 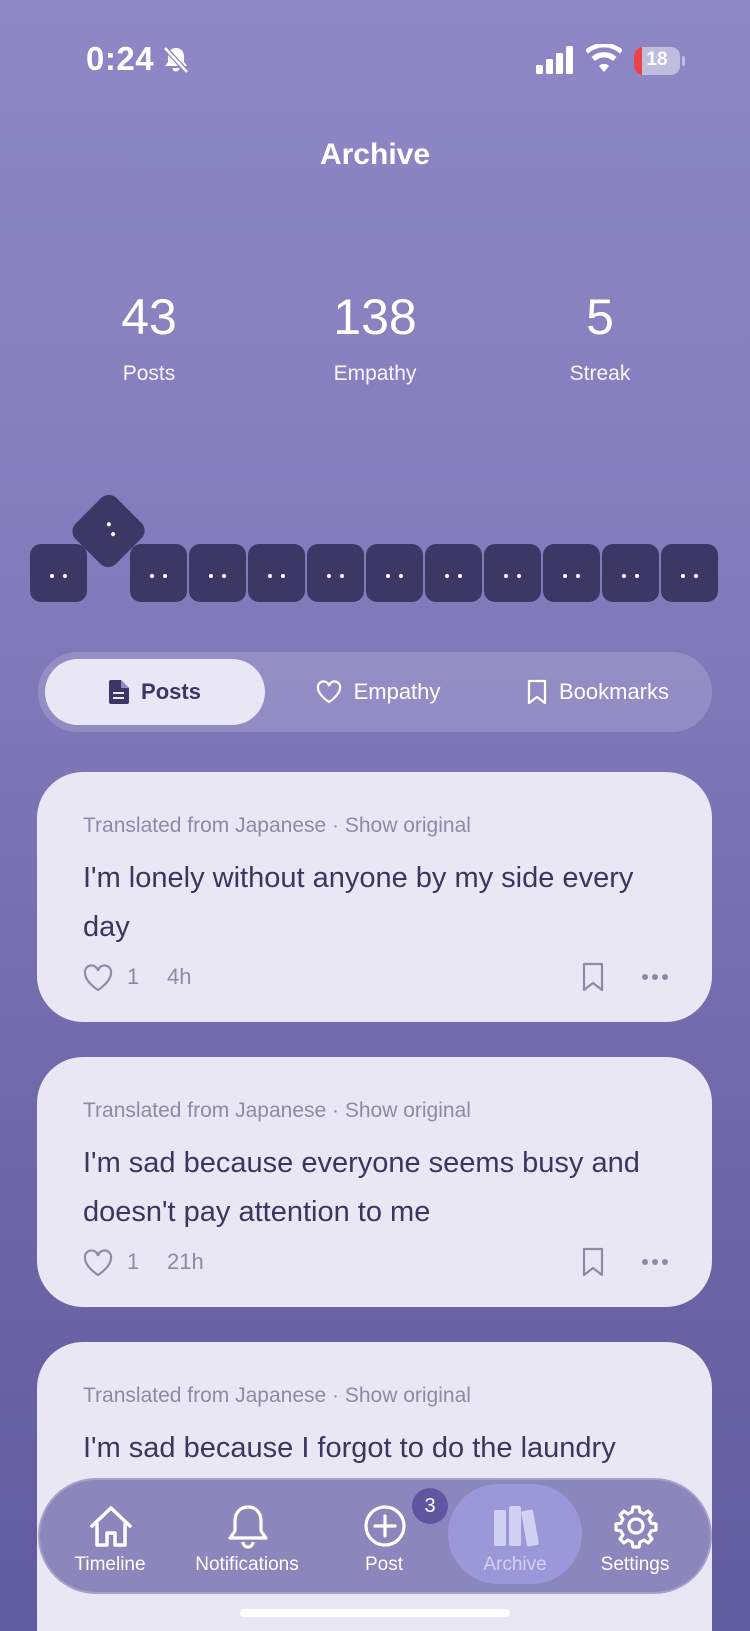 I want to click on books-icon, so click(x=516, y=1526).